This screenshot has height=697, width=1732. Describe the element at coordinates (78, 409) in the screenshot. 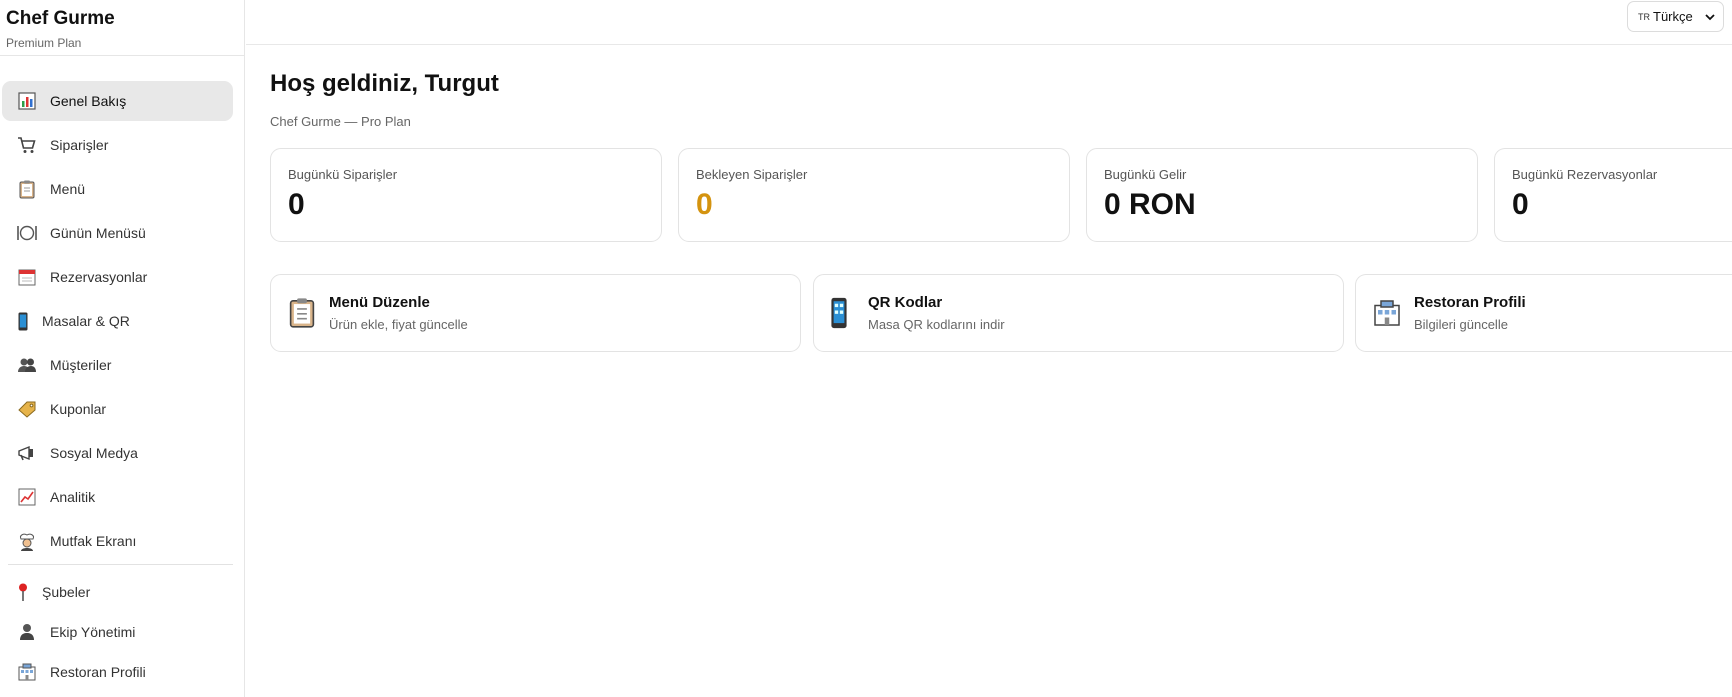

I see `sidebar-item-label: Kuponlar` at that location.